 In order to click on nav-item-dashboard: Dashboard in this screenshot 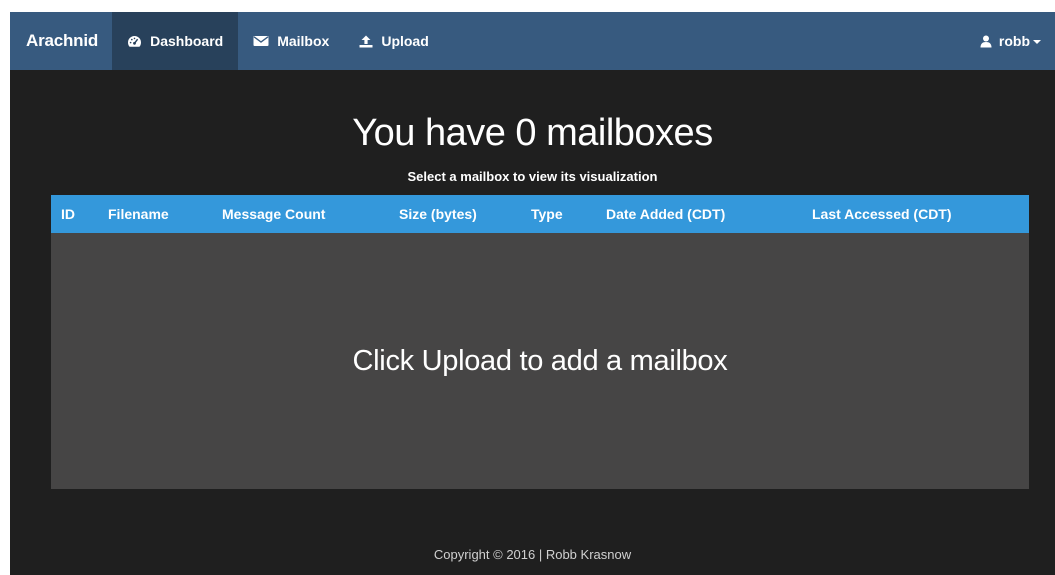, I will do `click(175, 41)`.